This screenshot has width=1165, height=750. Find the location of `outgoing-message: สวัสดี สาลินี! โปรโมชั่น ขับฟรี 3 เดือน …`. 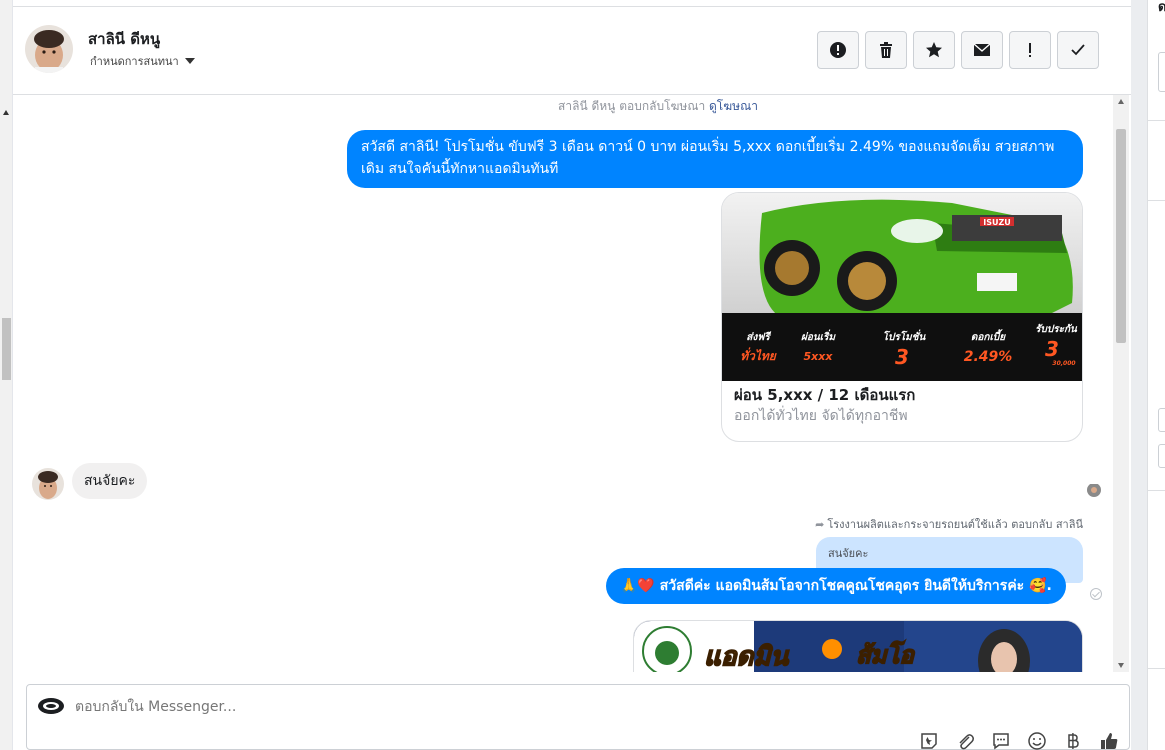

outgoing-message: สวัสดี สาลินี! โปรโมชั่น ขับฟรี 3 เดือน … is located at coordinates (715, 159).